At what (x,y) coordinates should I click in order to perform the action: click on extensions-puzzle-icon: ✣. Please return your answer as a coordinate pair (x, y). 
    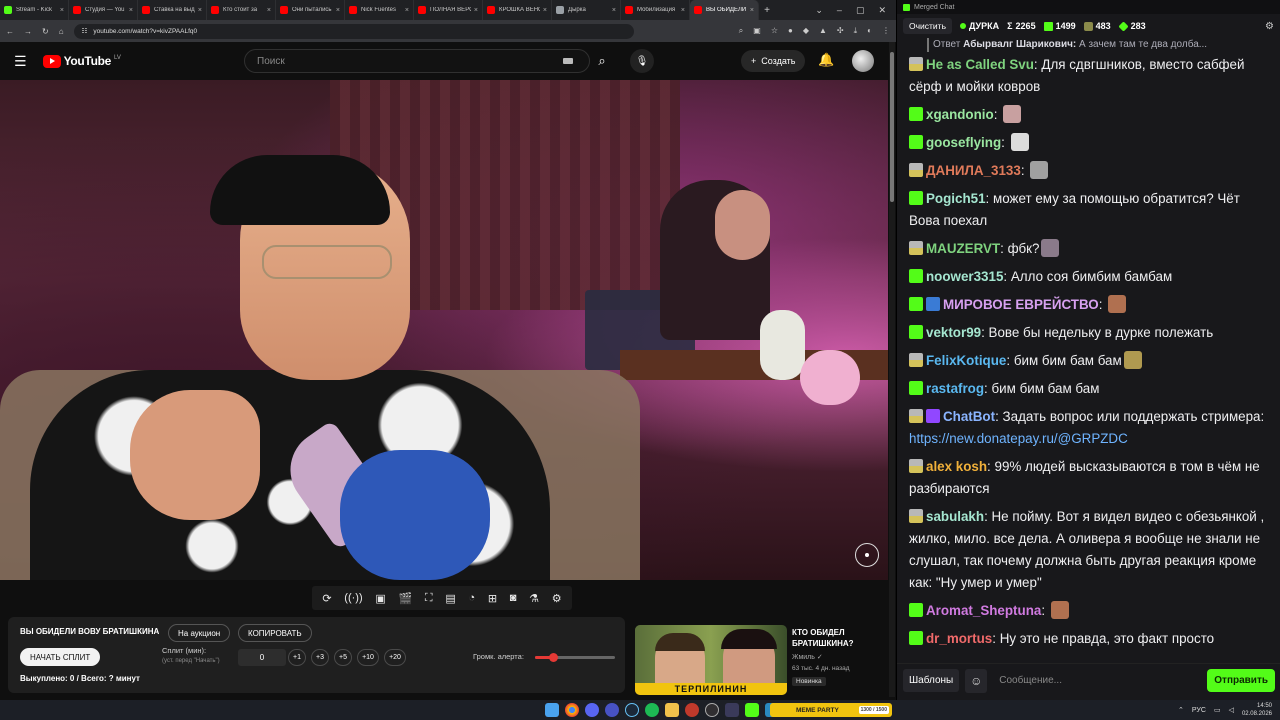
    Looking at the image, I should click on (840, 31).